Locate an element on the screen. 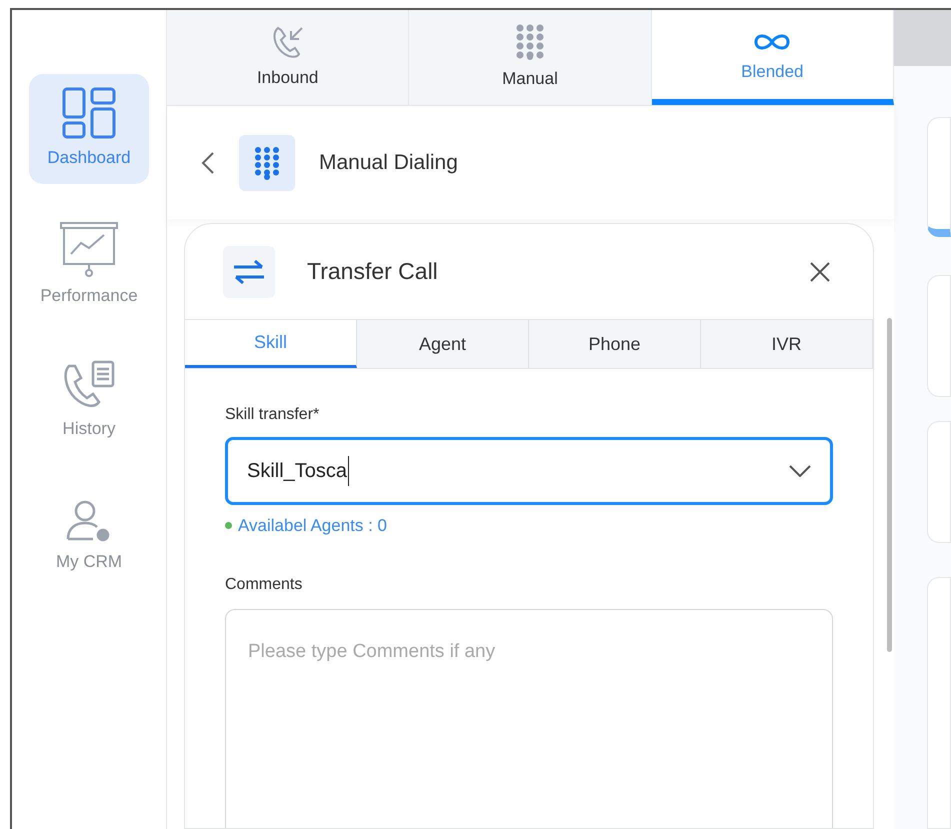  transfer-tab: IVR is located at coordinates (787, 344).